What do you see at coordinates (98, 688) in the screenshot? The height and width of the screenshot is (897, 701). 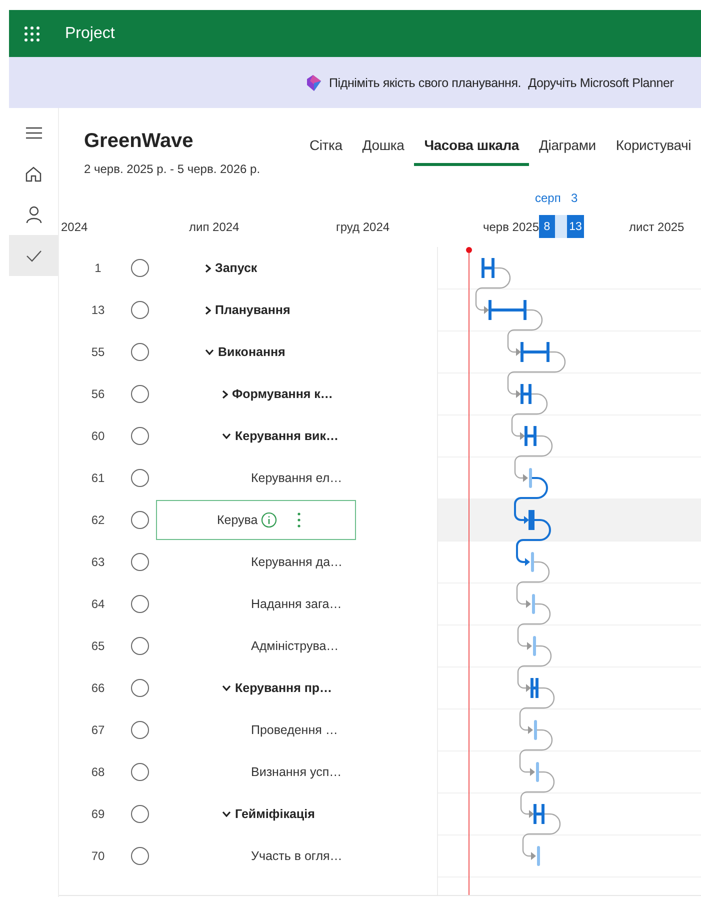 I see `row-number: 66` at bounding box center [98, 688].